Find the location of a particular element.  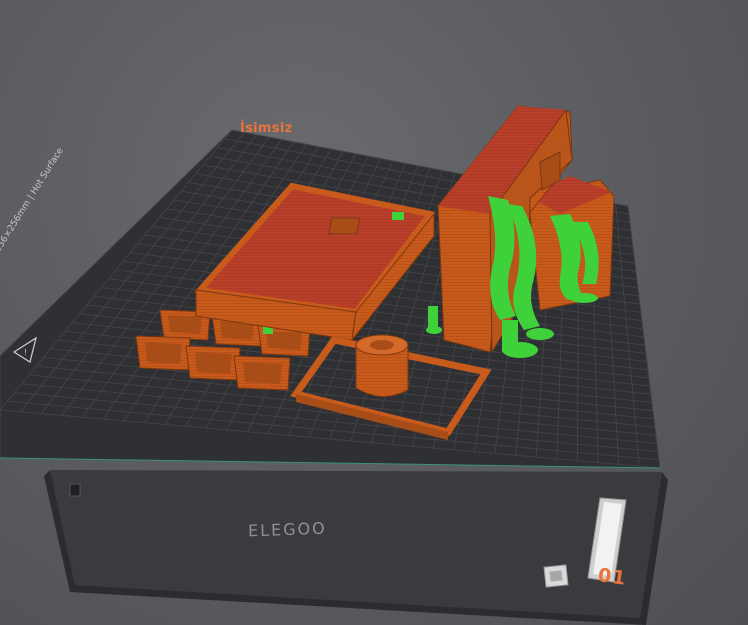

plate-name: İsimsiz is located at coordinates (266, 128).